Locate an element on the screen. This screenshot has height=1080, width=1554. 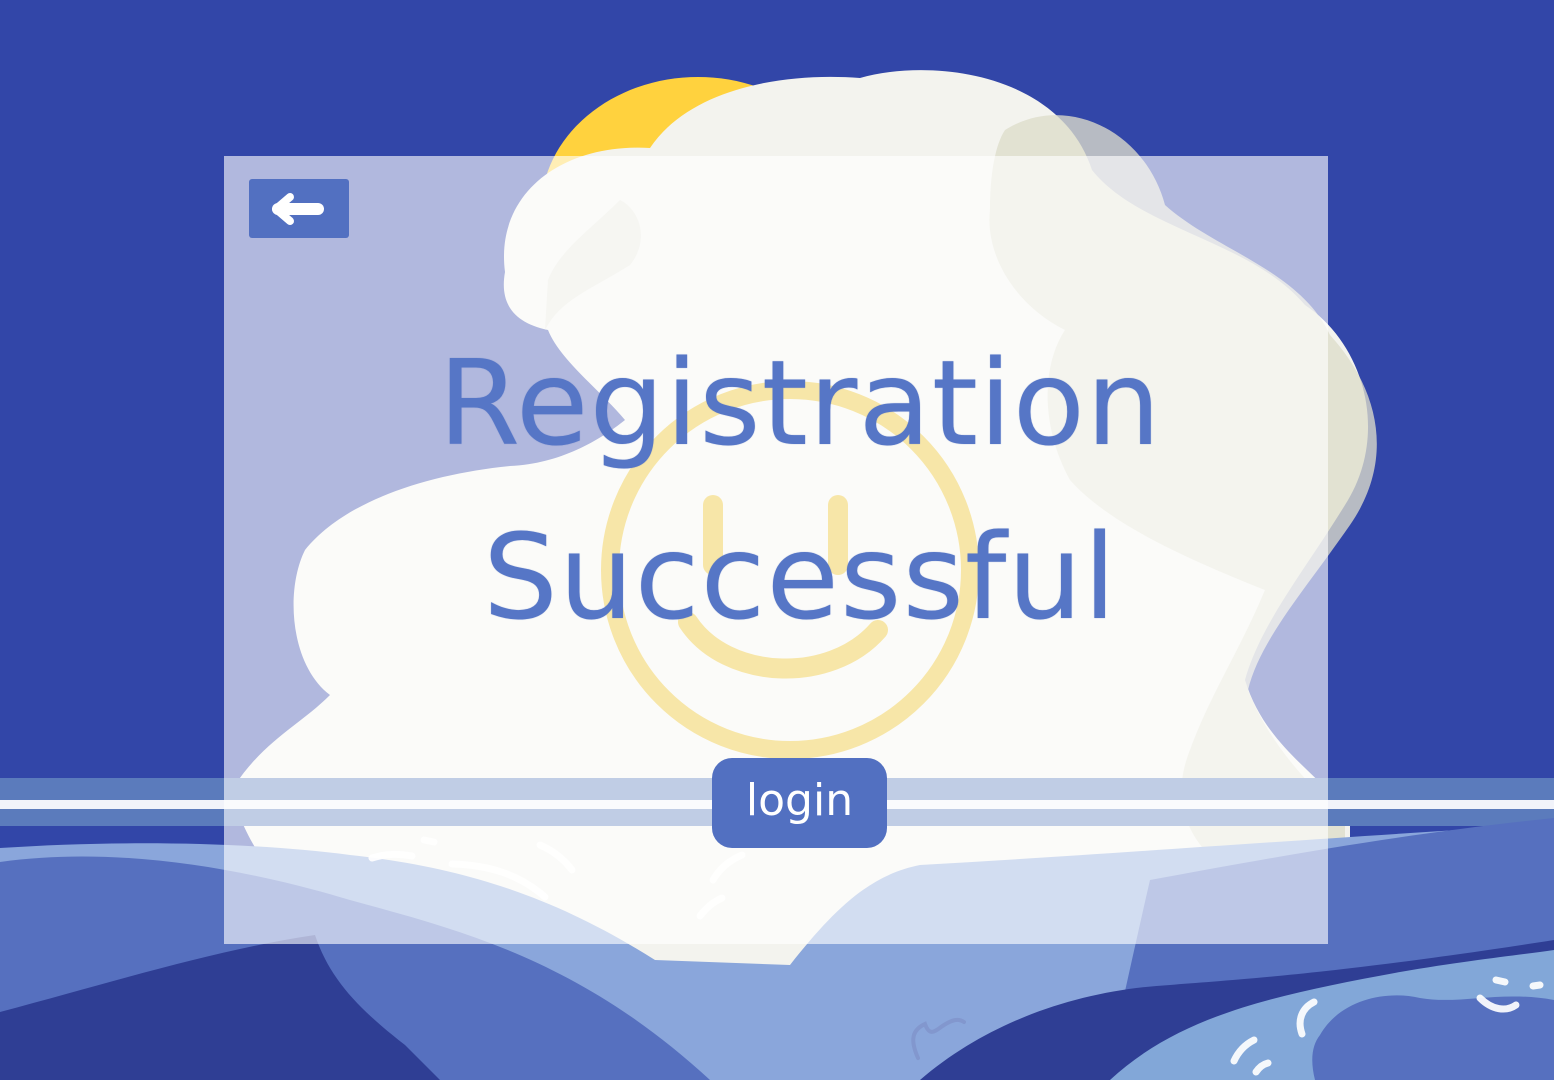
back-button is located at coordinates (299, 208).